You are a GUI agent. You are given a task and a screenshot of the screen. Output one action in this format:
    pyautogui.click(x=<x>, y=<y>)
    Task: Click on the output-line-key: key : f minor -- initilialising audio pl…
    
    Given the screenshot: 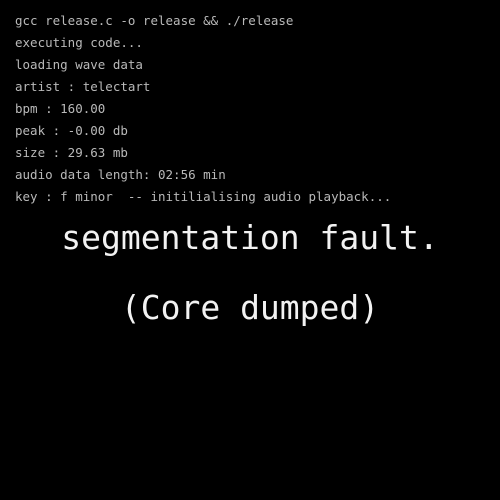 What is the action you would take?
    pyautogui.click(x=203, y=196)
    